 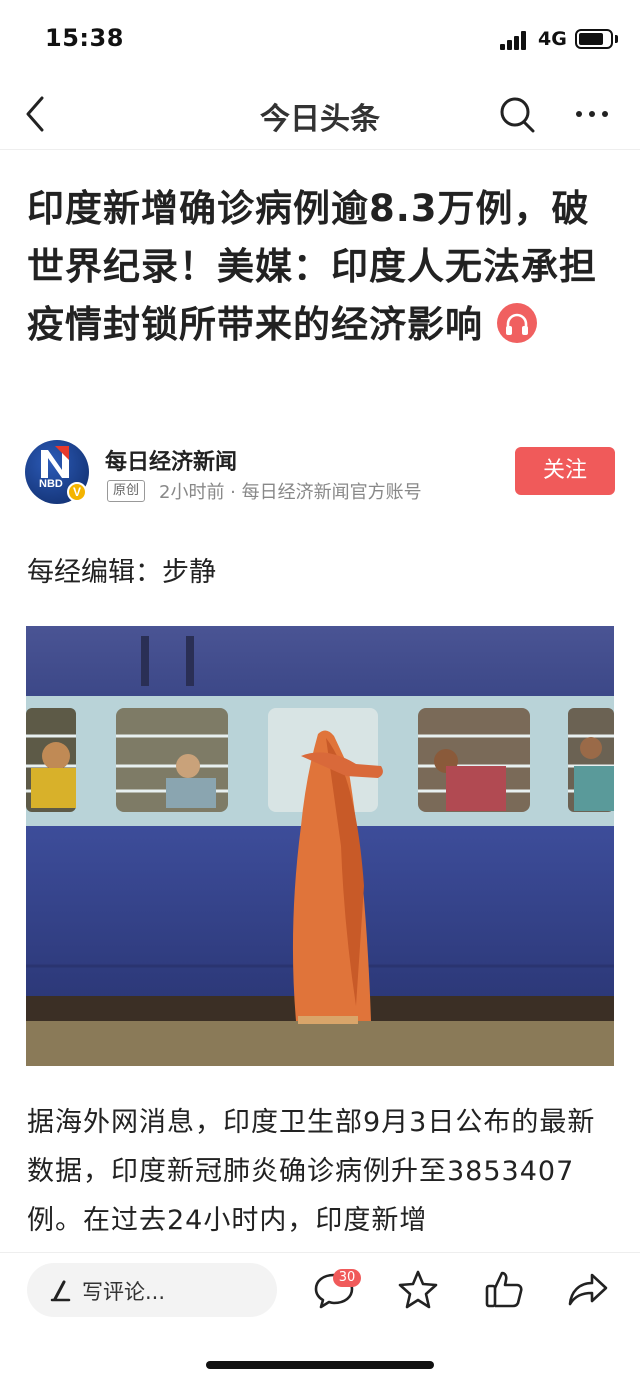 I want to click on thumbs-up-icon, so click(x=504, y=1289).